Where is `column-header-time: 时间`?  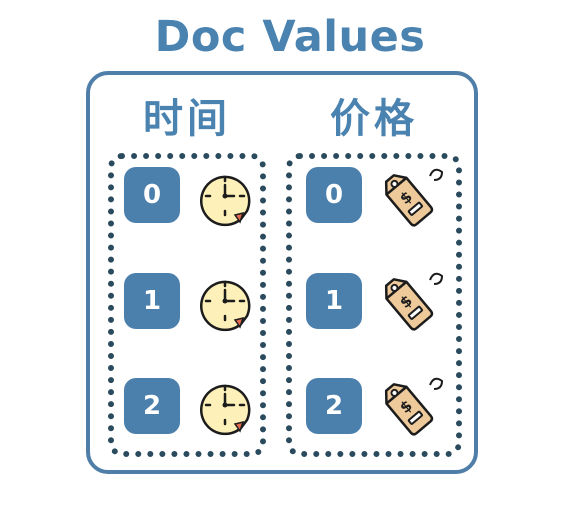 column-header-time: 时间 is located at coordinates (187, 119).